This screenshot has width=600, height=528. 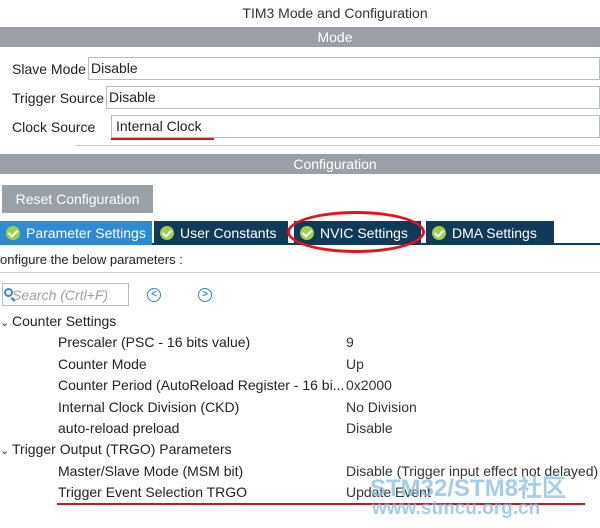 I want to click on search-box, so click(x=65, y=294).